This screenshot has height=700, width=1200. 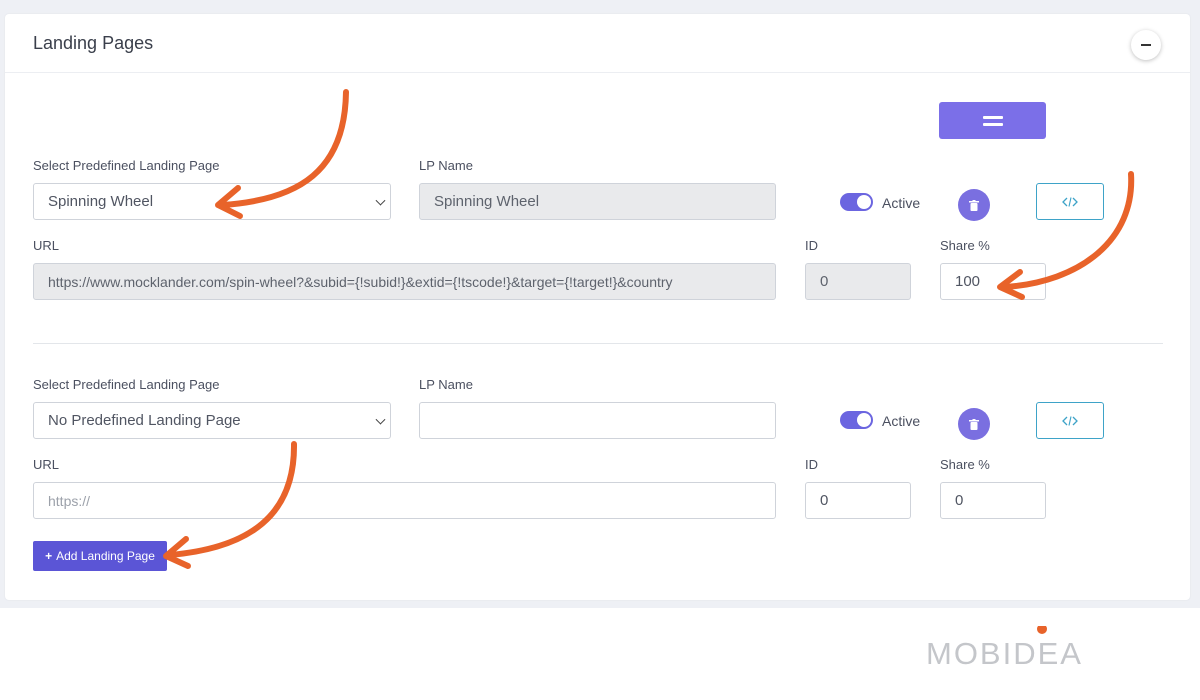 What do you see at coordinates (1004, 651) in the screenshot?
I see `logo-text: MOBIDEA` at bounding box center [1004, 651].